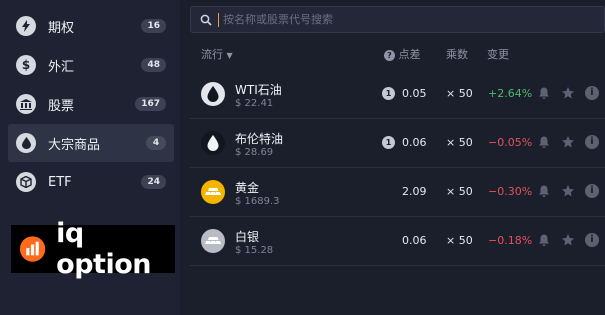  Describe the element at coordinates (397, 241) in the screenshot. I see `asset-row-silver: 白银 $ 15.28 0.06 × 50 −0.18% i` at that location.